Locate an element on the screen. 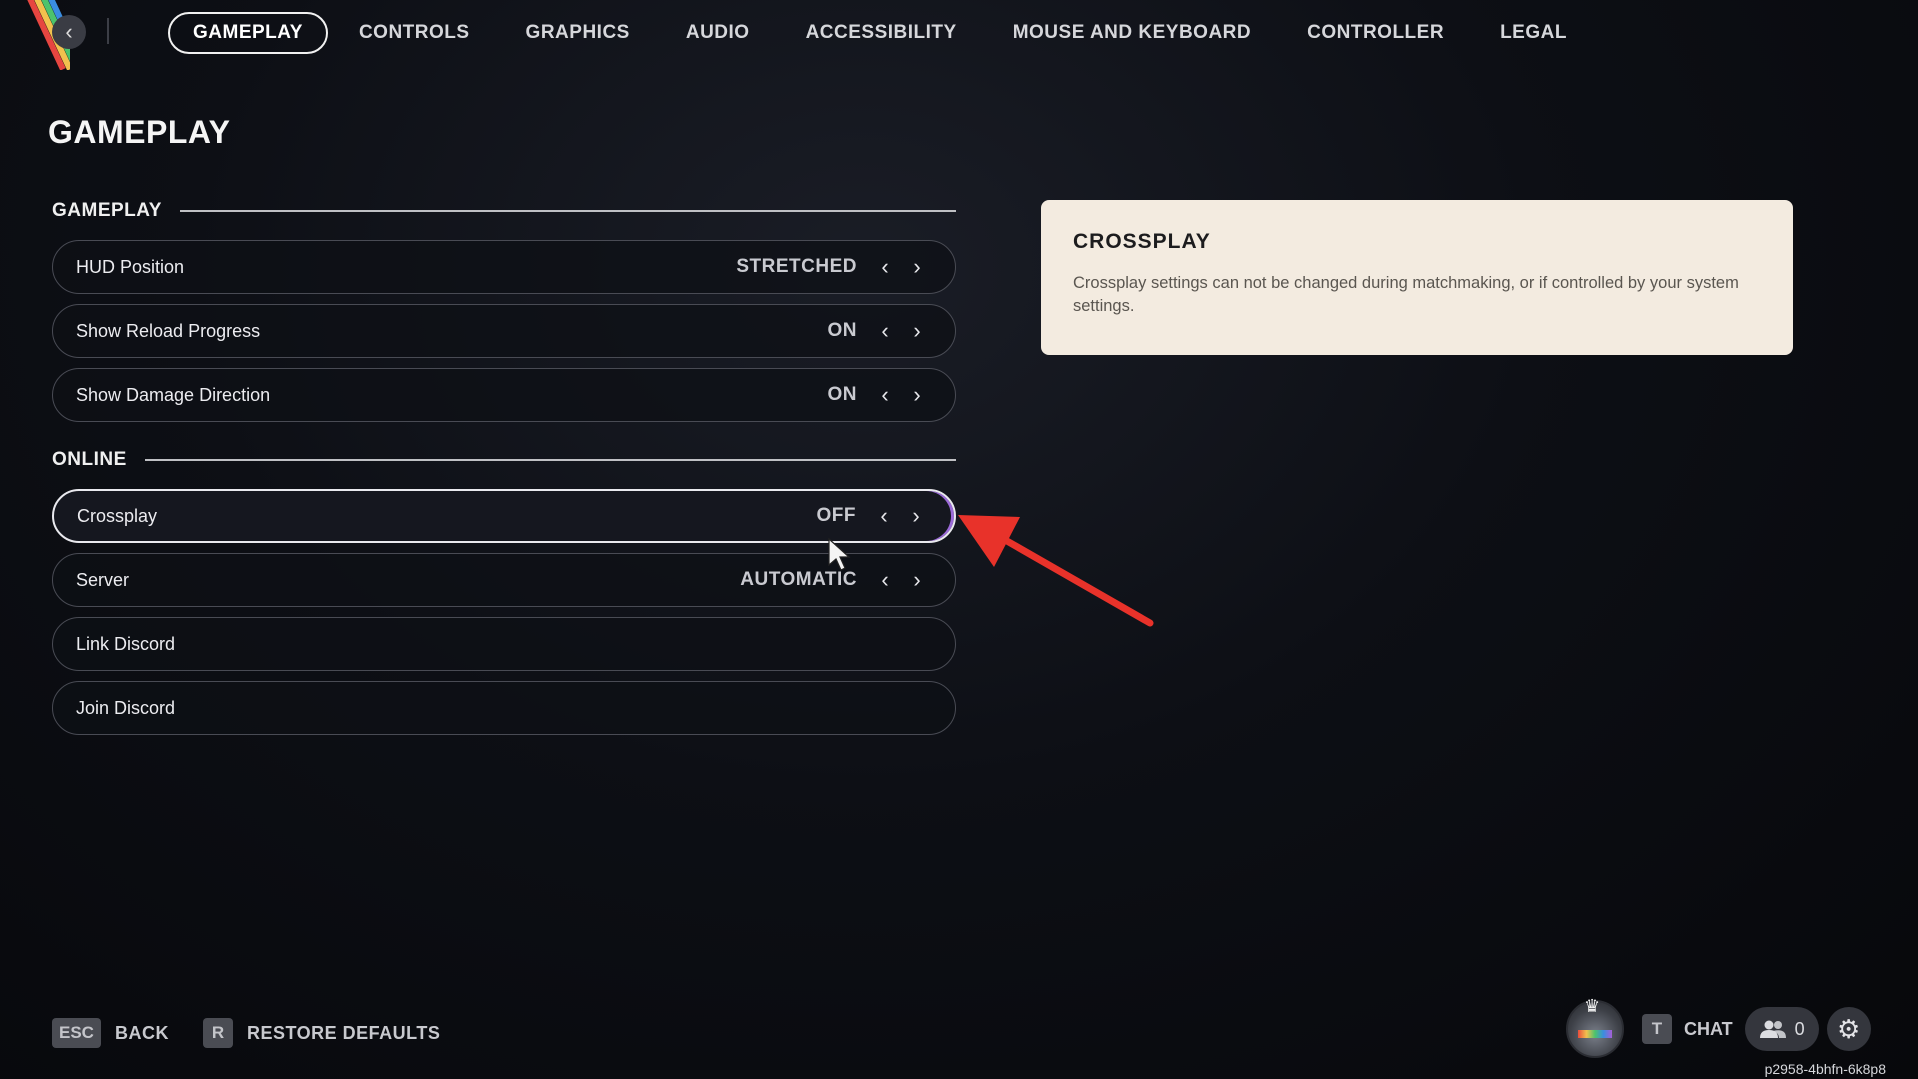  footer-hints: ESC BACK R RESTORE DEFAULTS is located at coordinates (263, 1033).